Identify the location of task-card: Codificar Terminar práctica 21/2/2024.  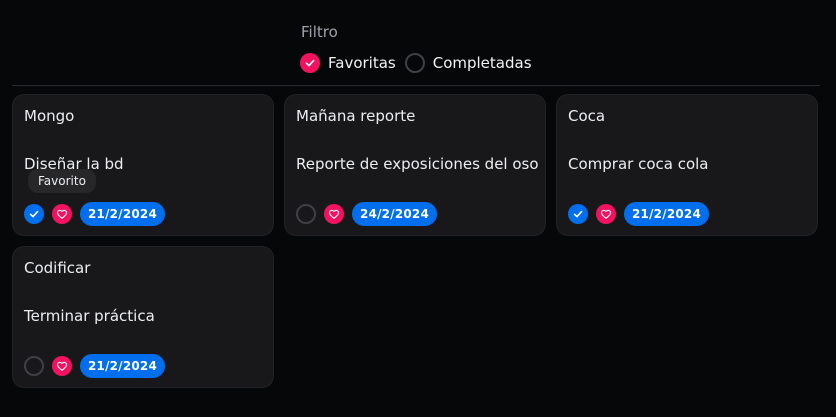
(143, 317).